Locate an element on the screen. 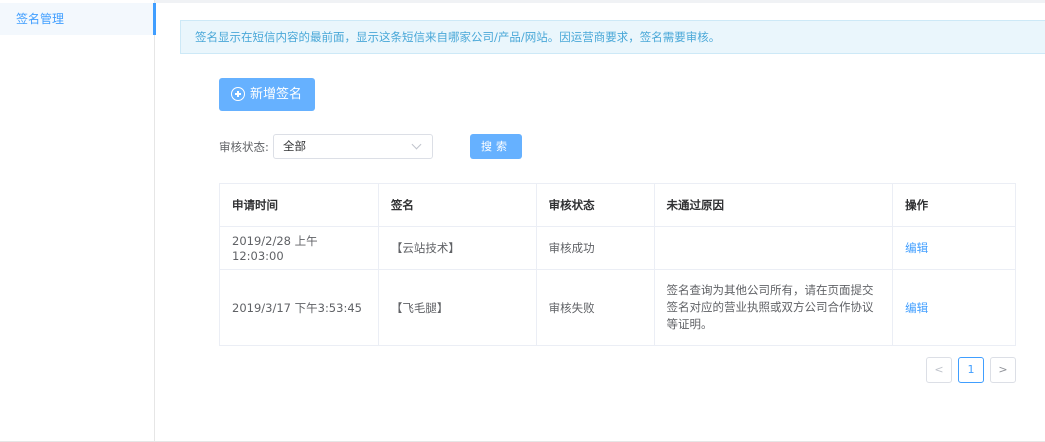 This screenshot has width=1045, height=442. sidebar-item-label: 签名管理 is located at coordinates (40, 19).